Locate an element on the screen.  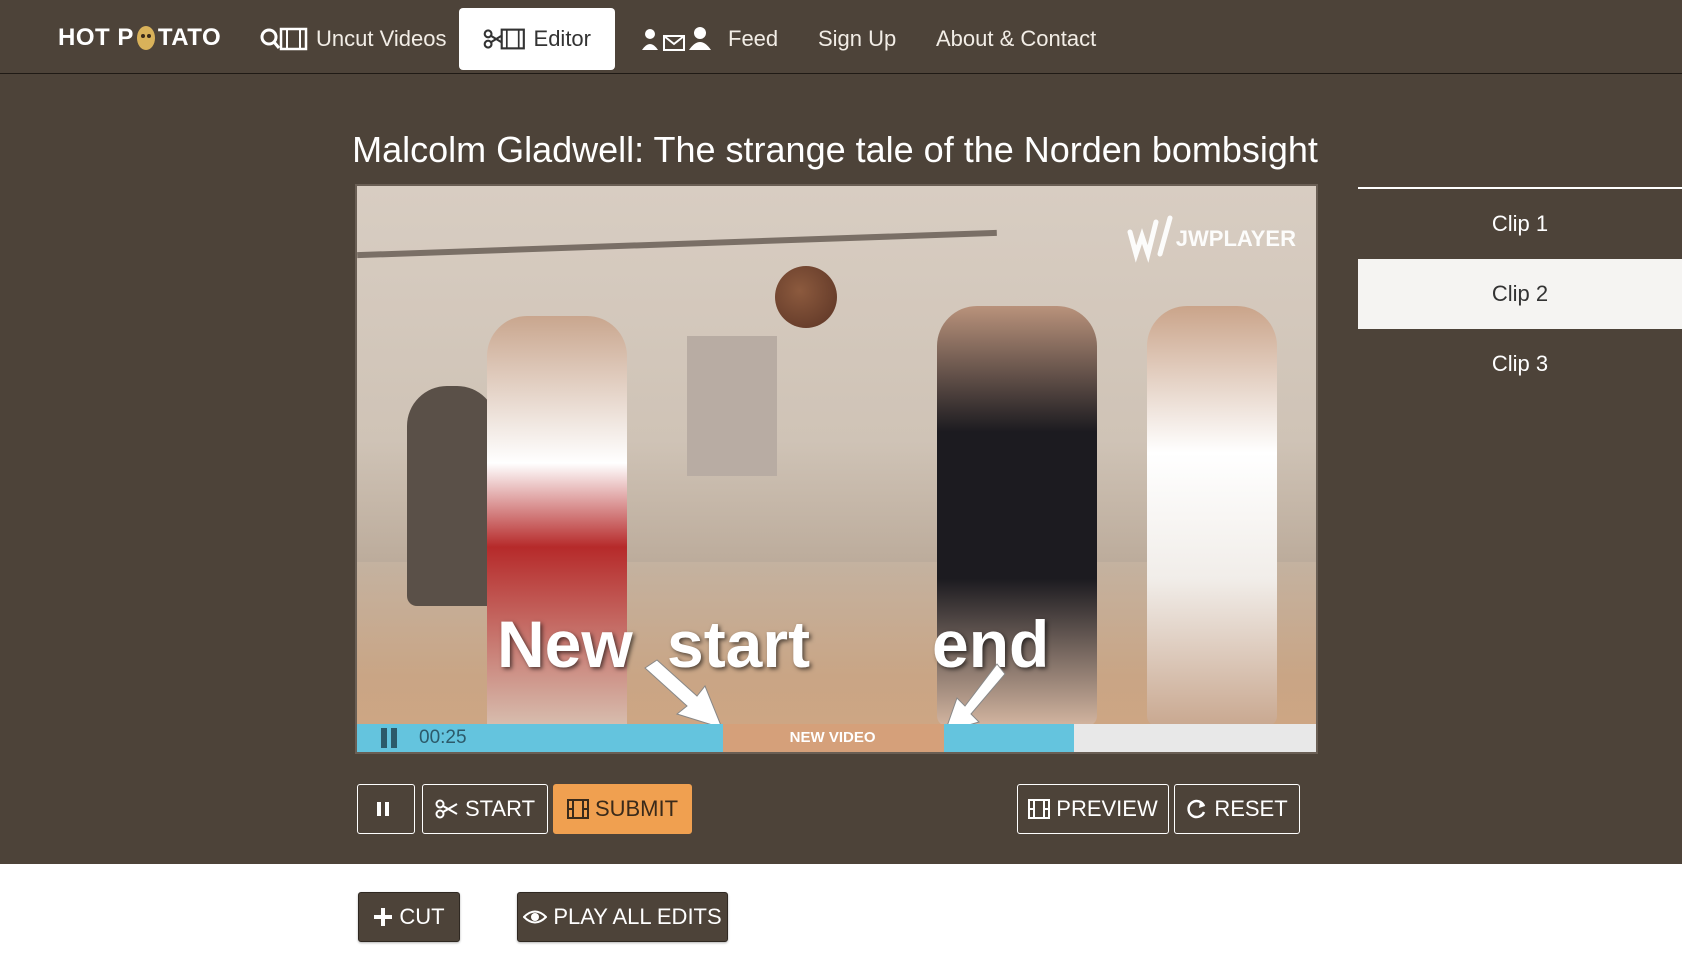
plus-icon is located at coordinates (383, 917).